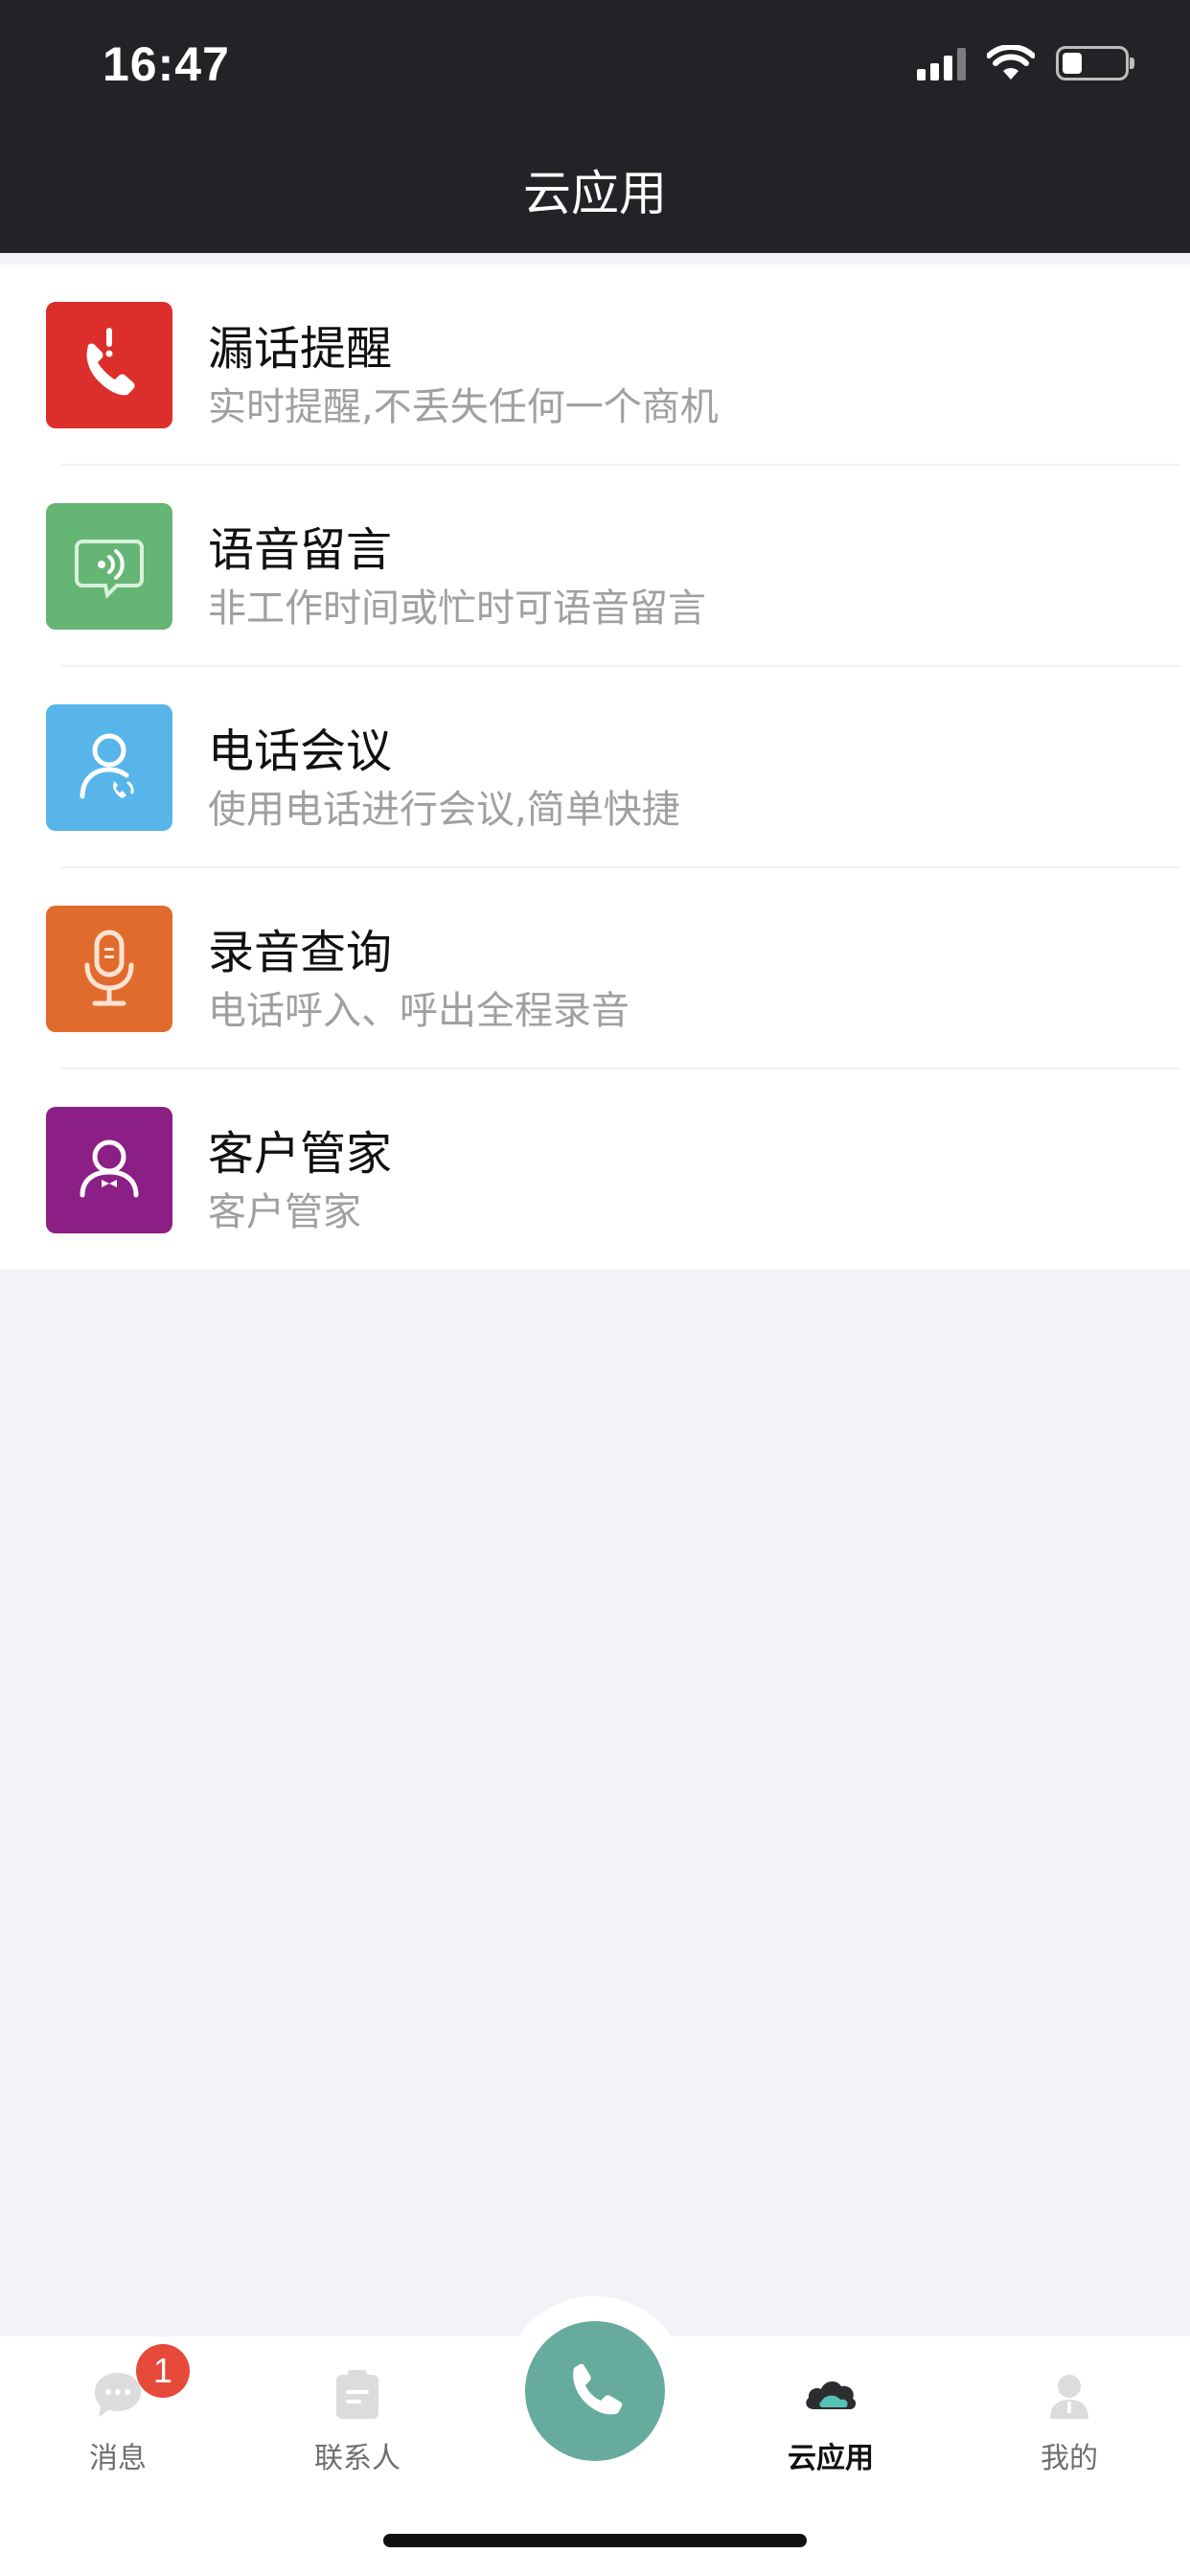  What do you see at coordinates (301, 952) in the screenshot?
I see `app-title: 录音查询` at bounding box center [301, 952].